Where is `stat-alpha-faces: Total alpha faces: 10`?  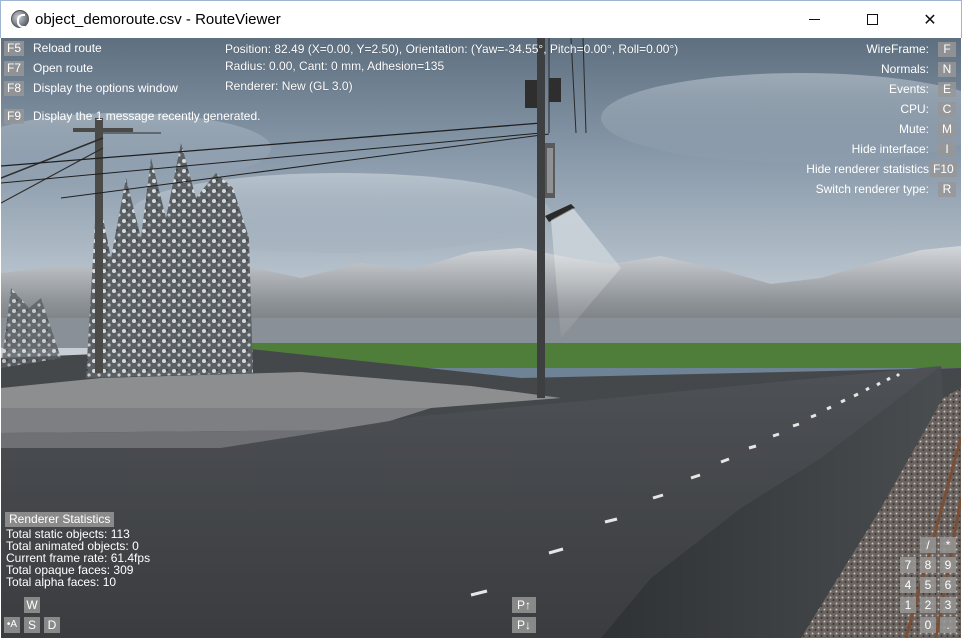
stat-alpha-faces: Total alpha faces: 10 is located at coordinates (61, 582).